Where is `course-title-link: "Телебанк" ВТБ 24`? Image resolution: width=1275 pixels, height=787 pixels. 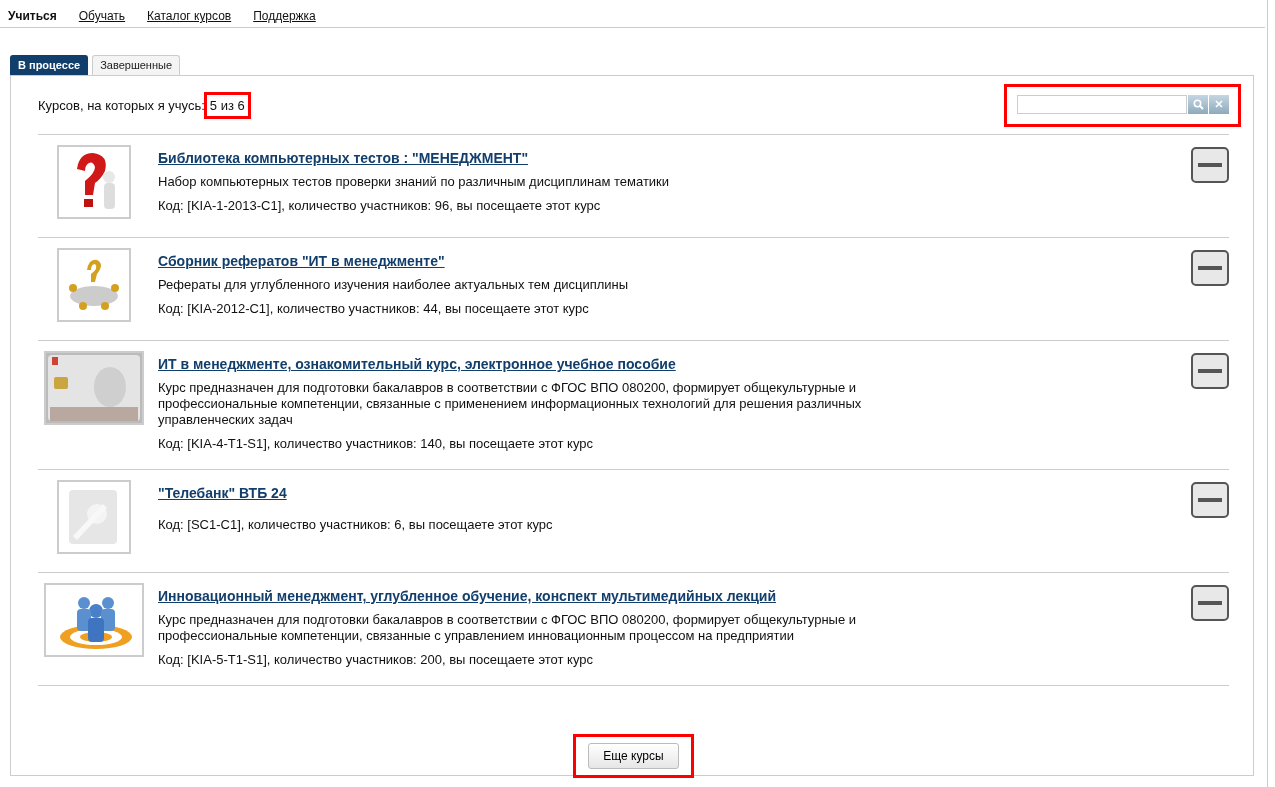 course-title-link: "Телебанк" ВТБ 24 is located at coordinates (222, 493).